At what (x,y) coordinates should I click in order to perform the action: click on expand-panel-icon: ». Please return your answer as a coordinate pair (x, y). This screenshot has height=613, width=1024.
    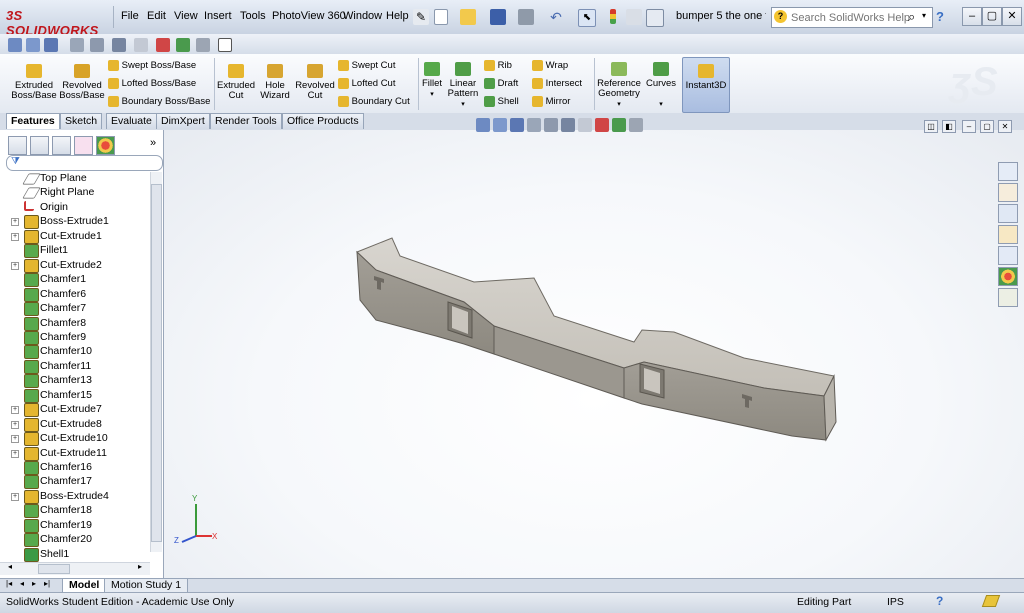
    Looking at the image, I should click on (153, 143).